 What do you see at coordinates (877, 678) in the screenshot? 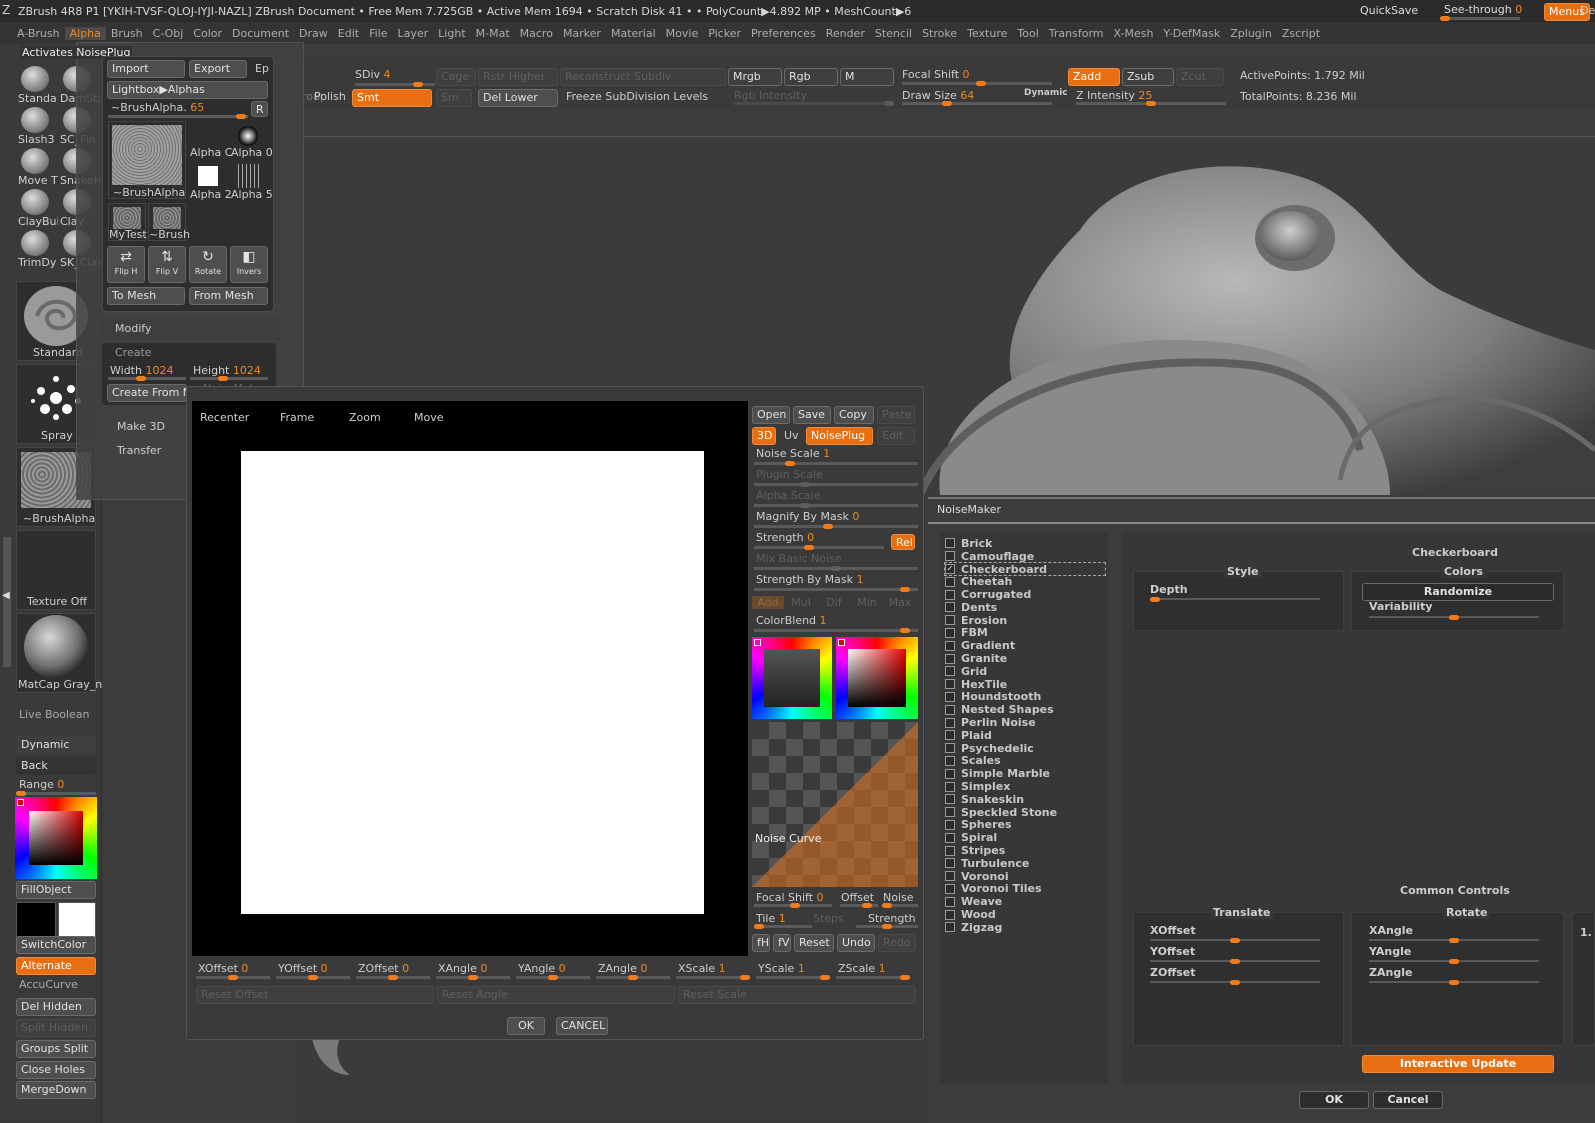
I see `noise-color-picker-b` at bounding box center [877, 678].